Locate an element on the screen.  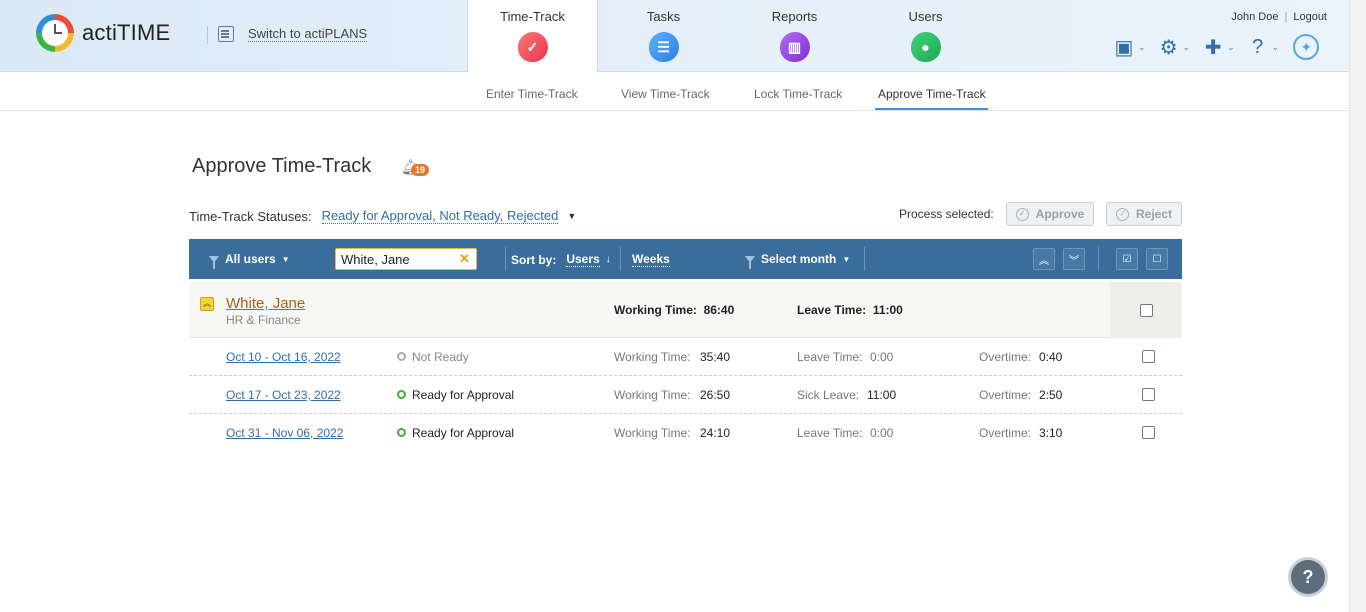
calendar-code-icon: ▣ is located at coordinates (1124, 47).